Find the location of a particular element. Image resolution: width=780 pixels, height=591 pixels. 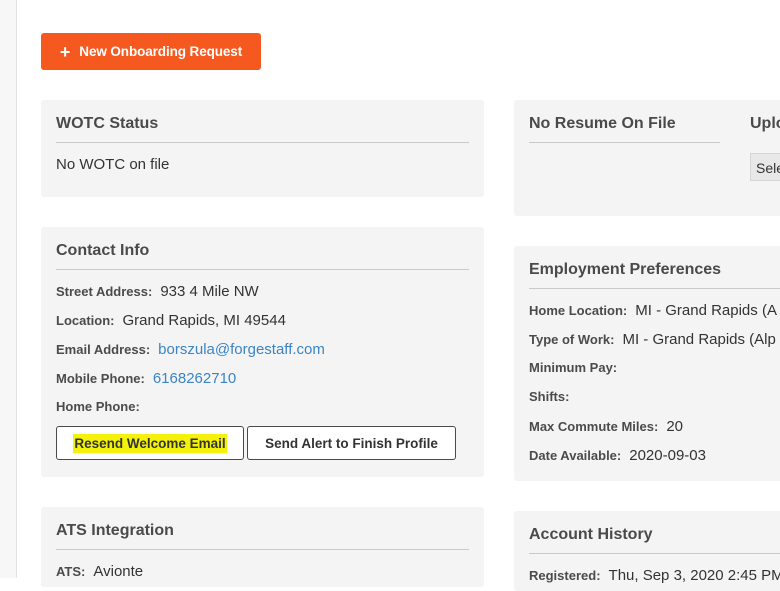

mobile-phone-row: Mobile Phone: 6168262710 is located at coordinates (146, 378).